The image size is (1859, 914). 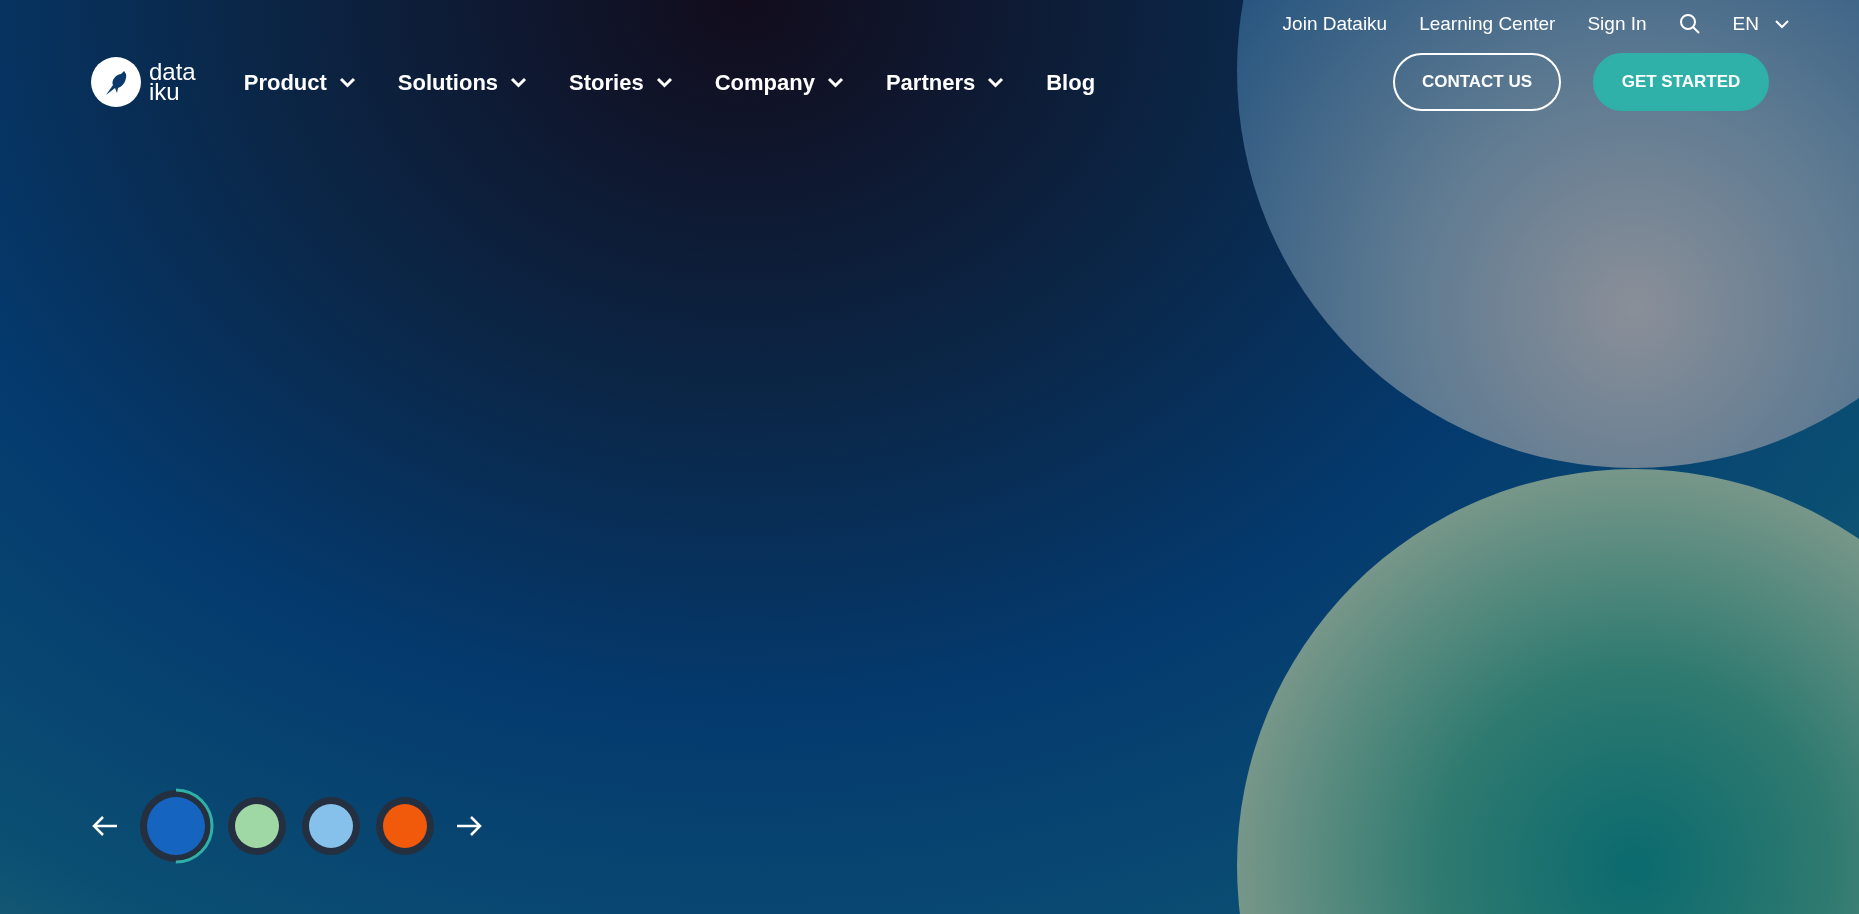 What do you see at coordinates (116, 82) in the screenshot?
I see `bird-logo-icon` at bounding box center [116, 82].